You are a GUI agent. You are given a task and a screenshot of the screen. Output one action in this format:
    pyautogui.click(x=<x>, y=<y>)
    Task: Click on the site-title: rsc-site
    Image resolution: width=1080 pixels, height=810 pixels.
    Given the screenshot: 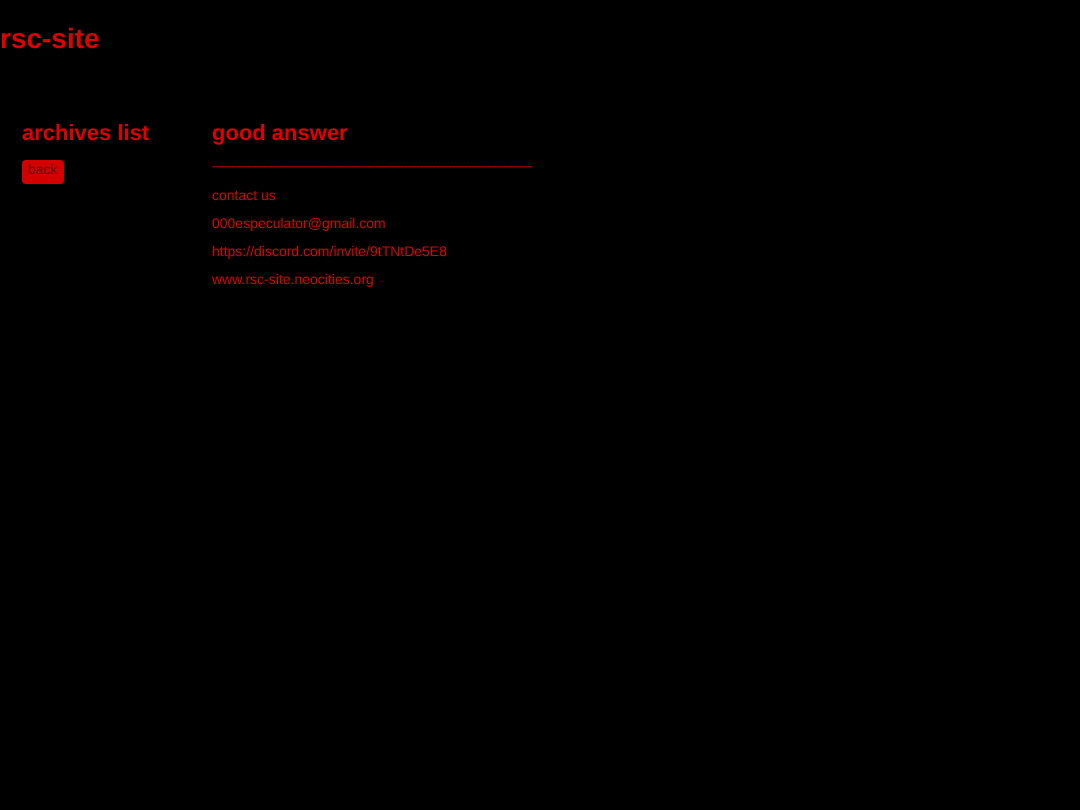 What is the action you would take?
    pyautogui.click(x=50, y=38)
    